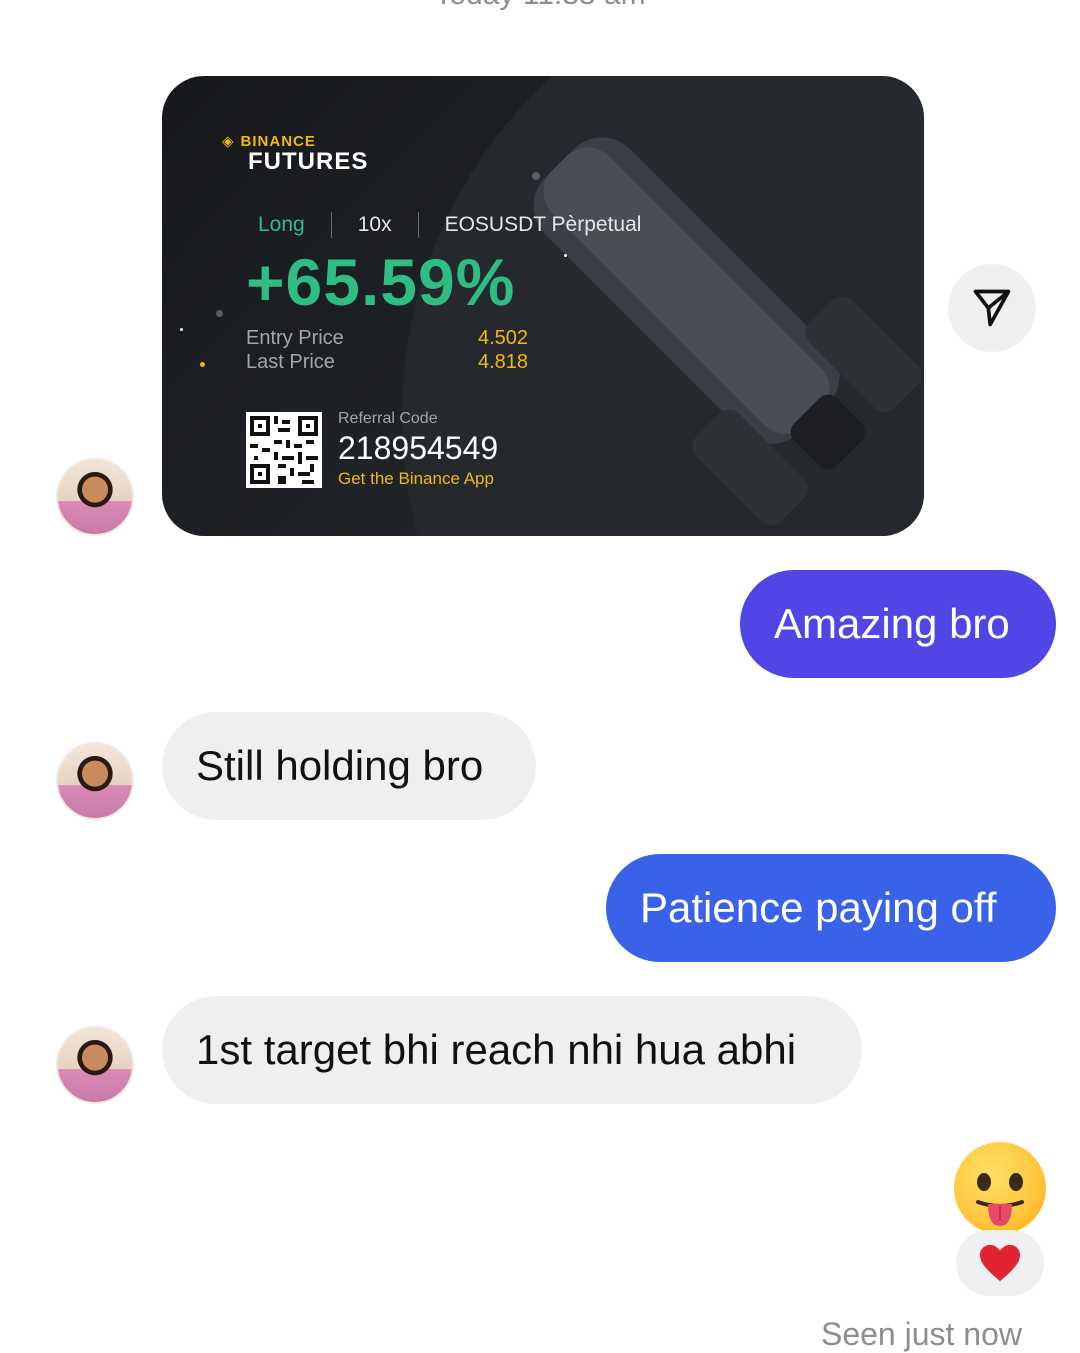 Image resolution: width=1080 pixels, height=1353 pixels. What do you see at coordinates (503, 362) in the screenshot?
I see `last-price-value: 4.818` at bounding box center [503, 362].